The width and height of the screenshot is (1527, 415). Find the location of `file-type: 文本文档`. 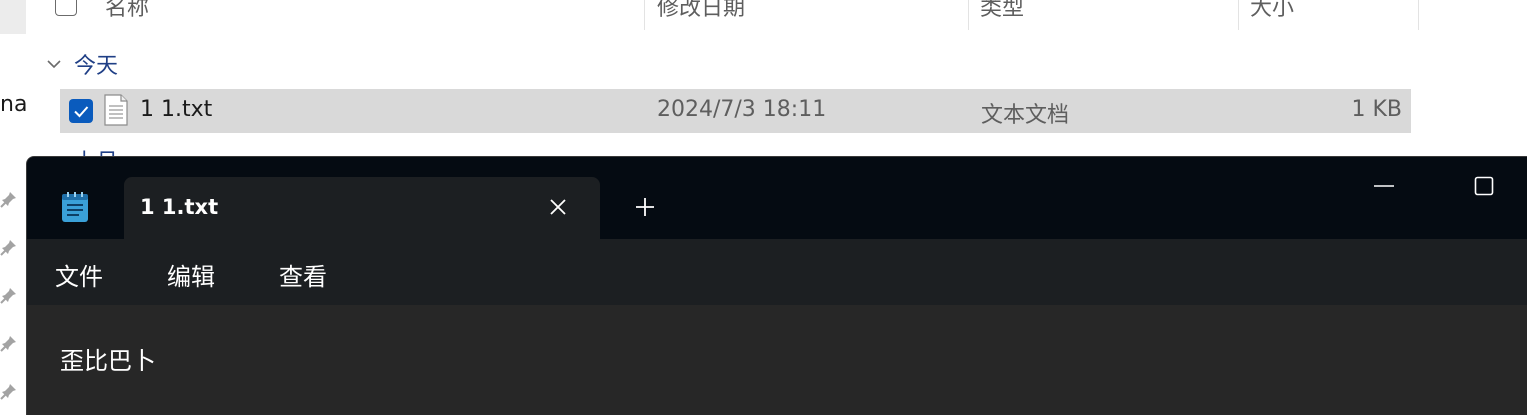

file-type: 文本文档 is located at coordinates (1025, 115).